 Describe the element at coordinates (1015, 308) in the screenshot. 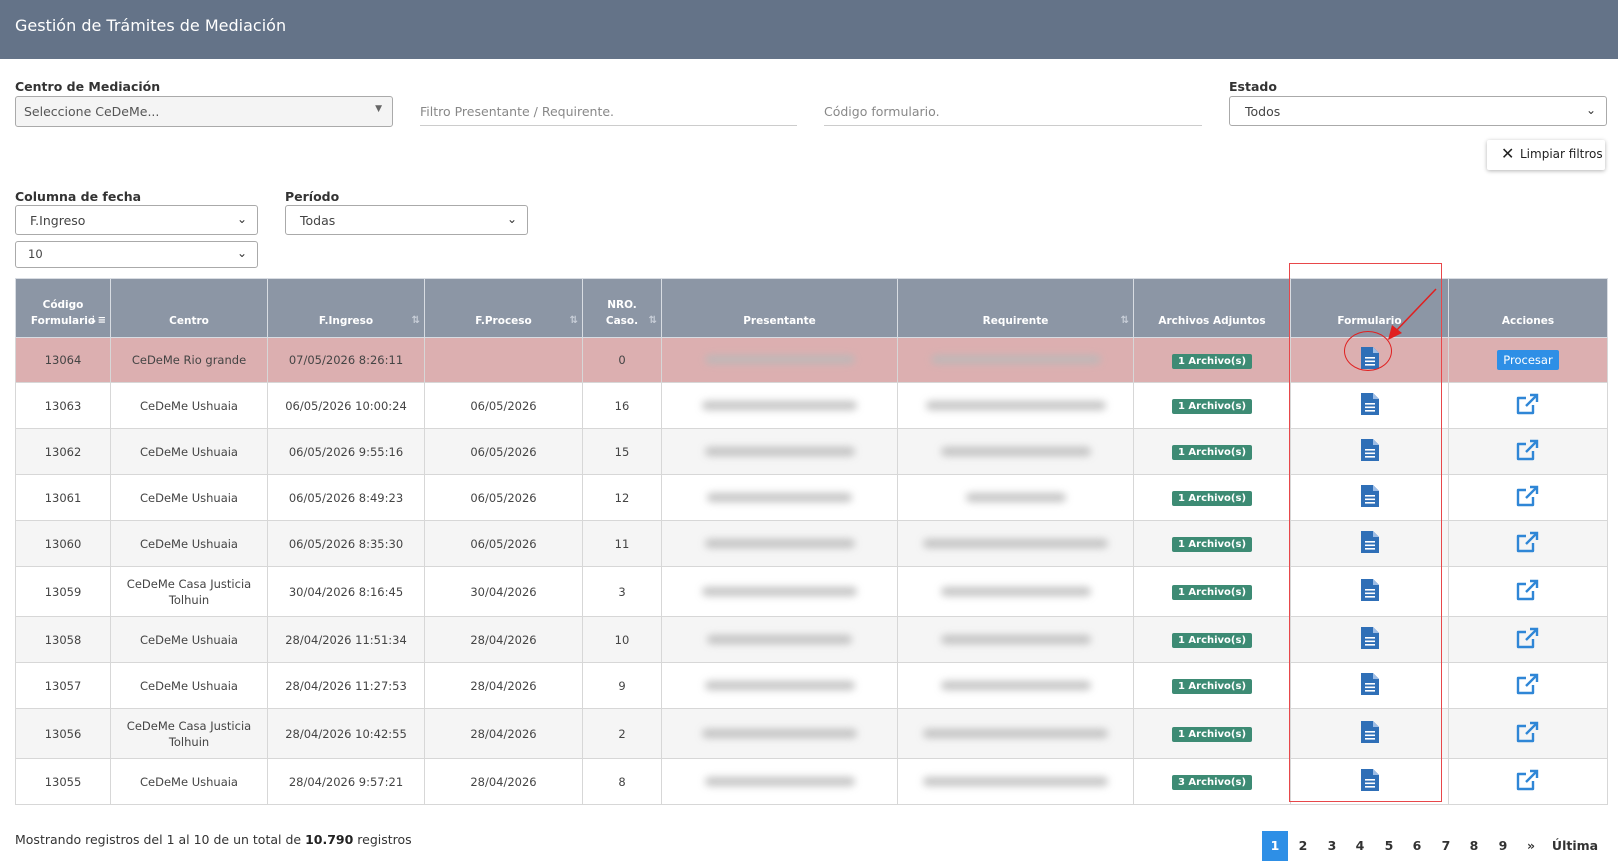

I see `header-requirente: Requirente ⇅` at that location.